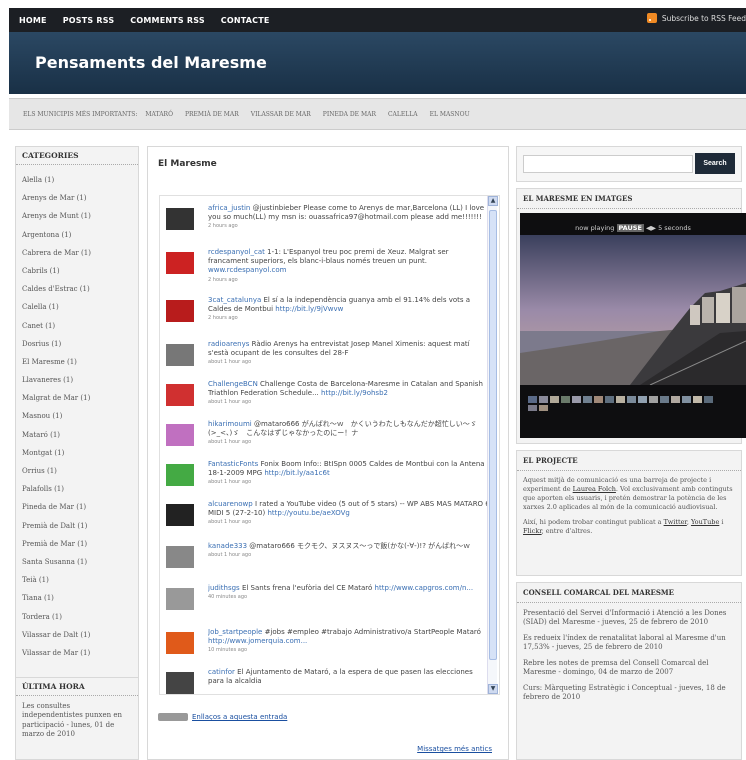 This screenshot has height=760, width=746. What do you see at coordinates (349, 114) in the screenshot?
I see `municipi-link: PINEDA DE MAR` at bounding box center [349, 114].